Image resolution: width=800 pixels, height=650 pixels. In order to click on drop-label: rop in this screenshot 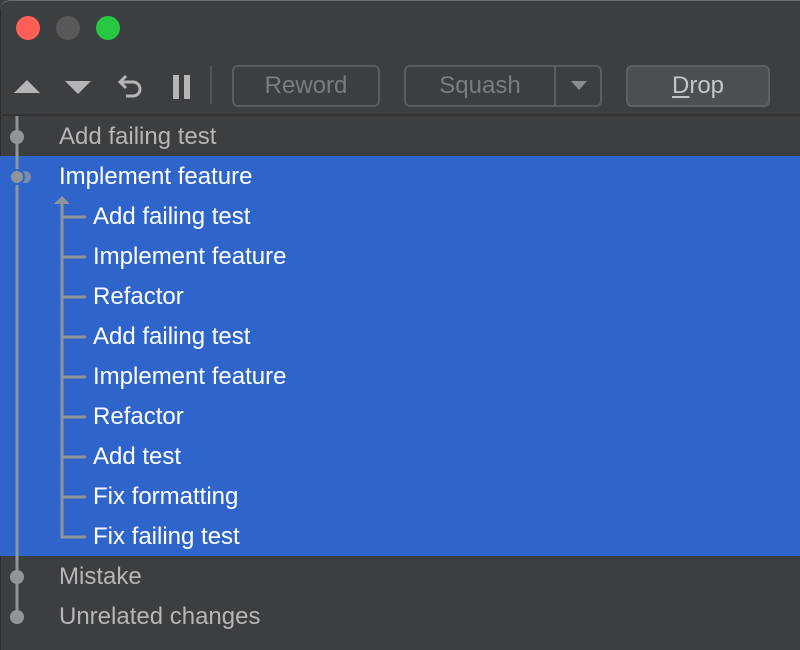, I will do `click(707, 85)`.